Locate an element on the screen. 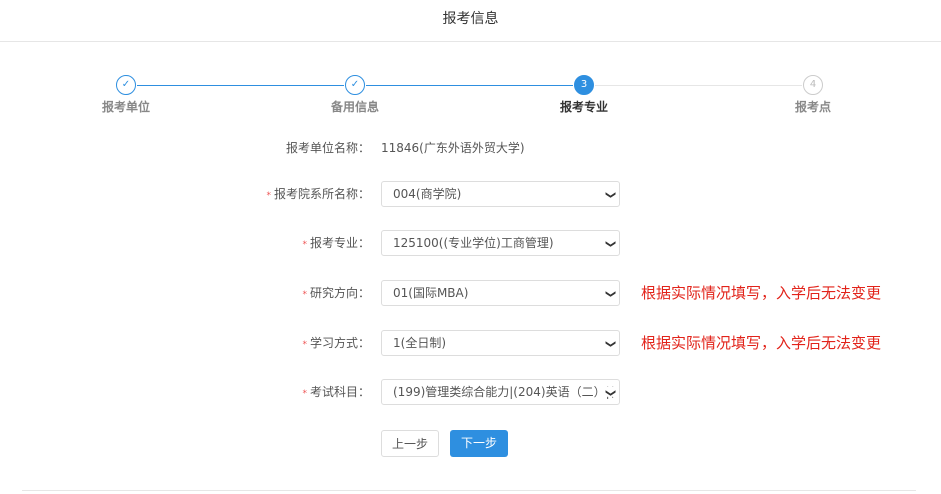 This screenshot has width=941, height=494. mode-select: 1(全日制) ❯ is located at coordinates (500, 343).